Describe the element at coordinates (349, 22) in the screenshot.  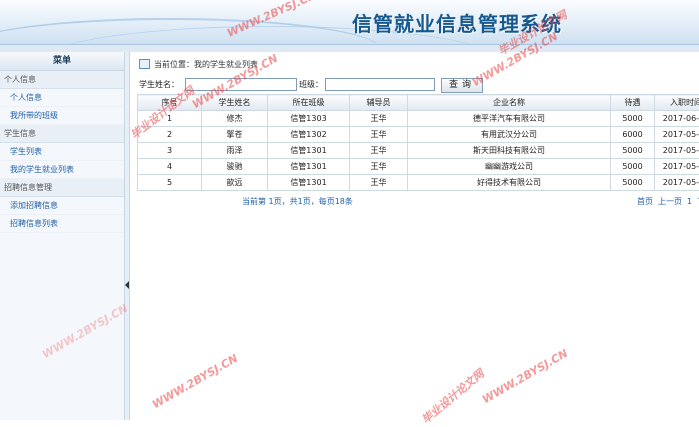
I see `app-header: 信管就业信息管理系统` at that location.